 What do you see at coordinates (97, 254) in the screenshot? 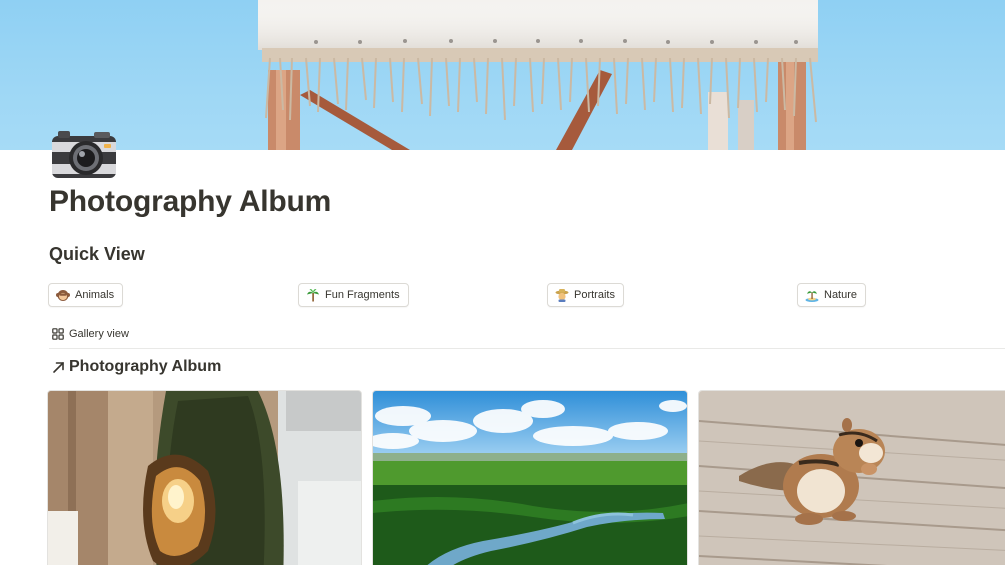
I see `quick-view-heading: Quick View` at bounding box center [97, 254].